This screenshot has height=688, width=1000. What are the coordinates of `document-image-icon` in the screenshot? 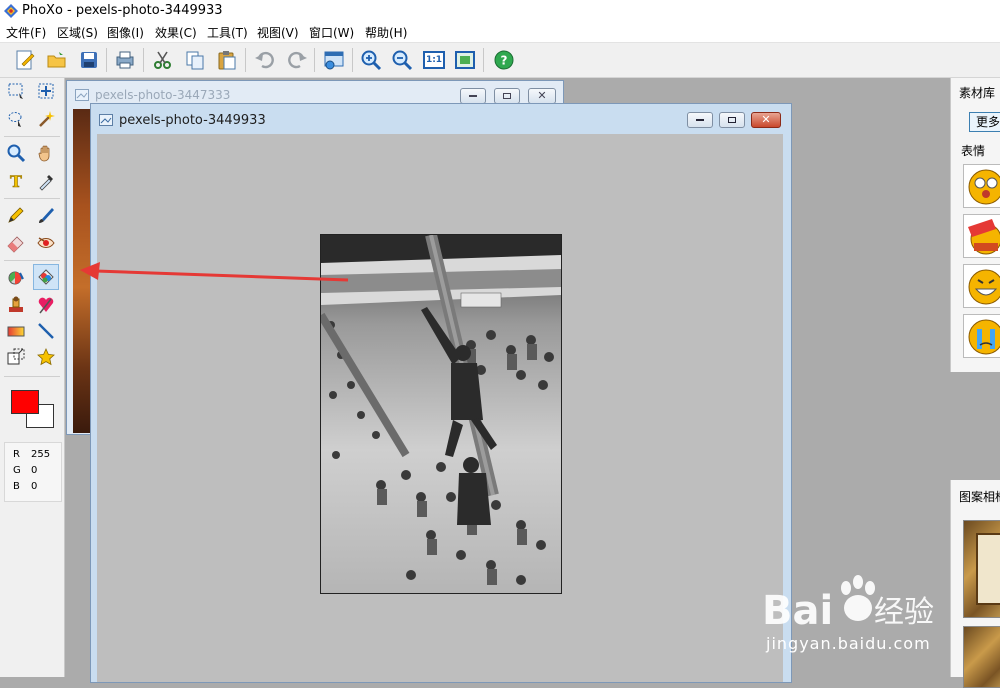 It's located at (82, 95).